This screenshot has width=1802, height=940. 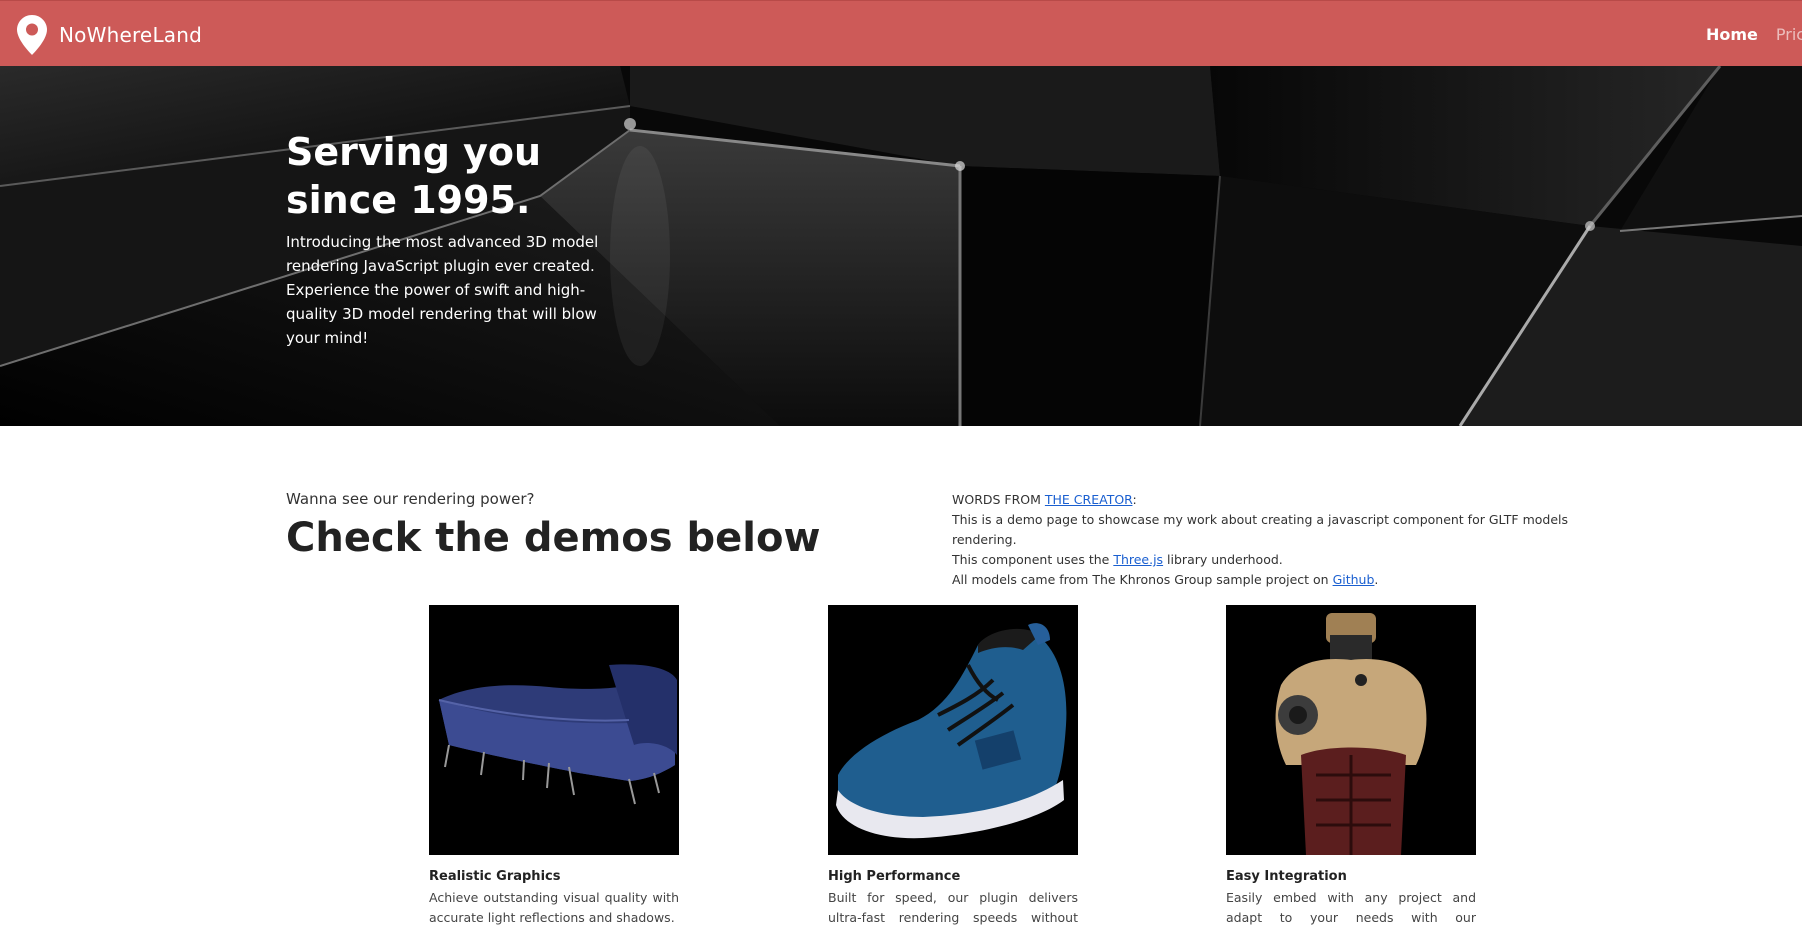 What do you see at coordinates (1376, 579) in the screenshot?
I see `words-line3-suffix: .` at bounding box center [1376, 579].